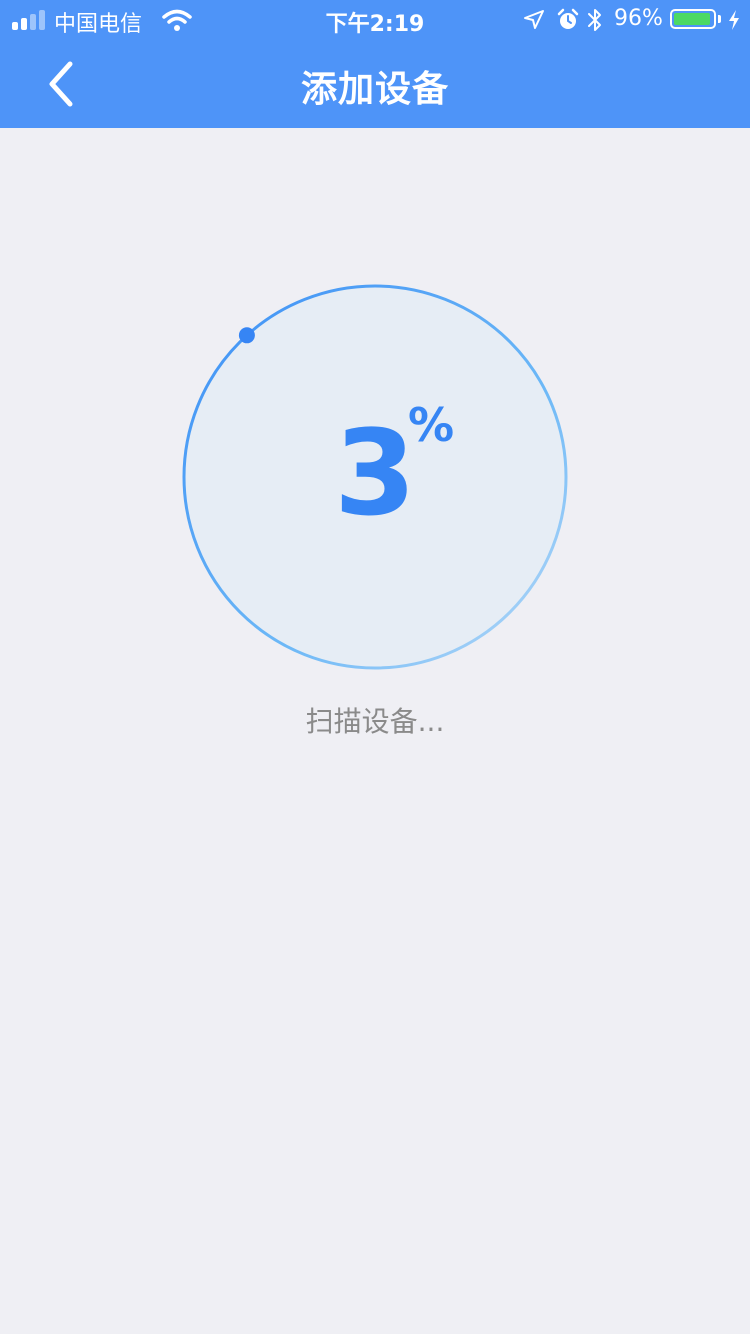  I want to click on charging-icon, so click(734, 20).